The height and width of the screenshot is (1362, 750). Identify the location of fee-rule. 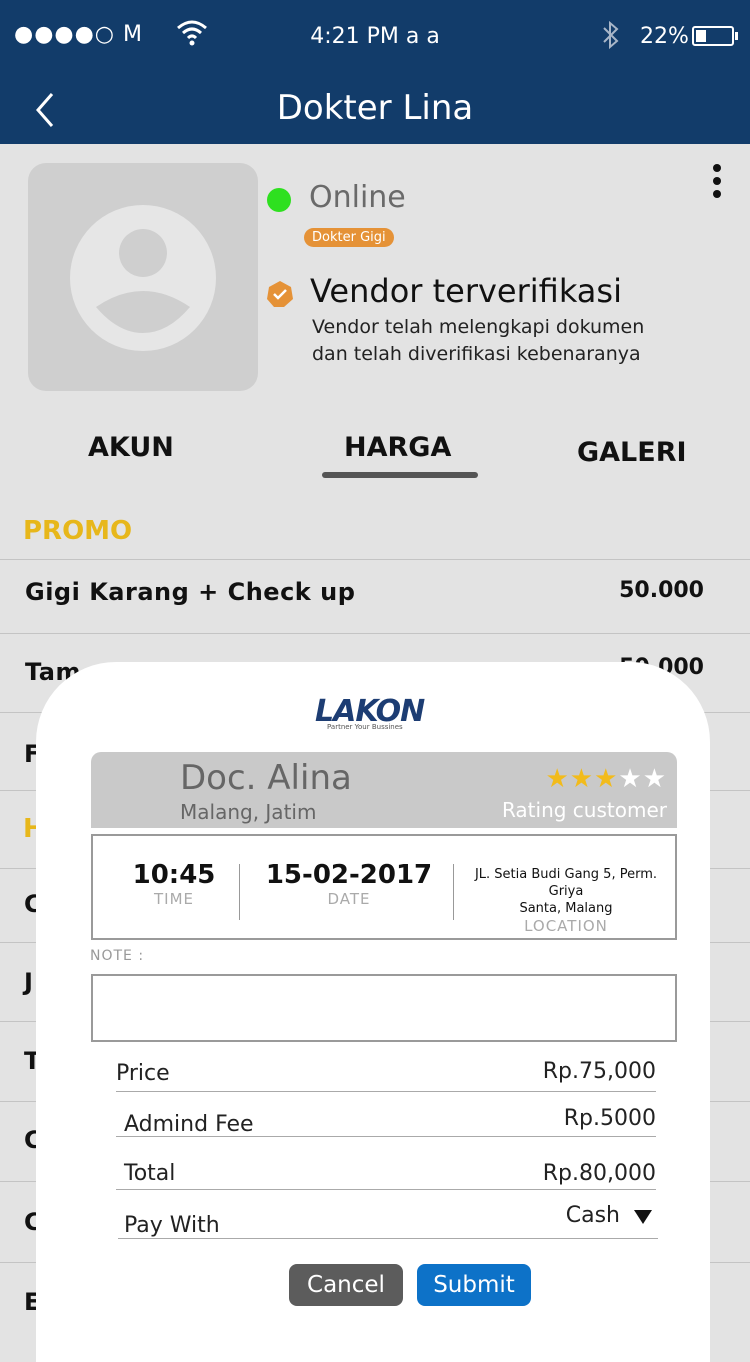
(386, 1115).